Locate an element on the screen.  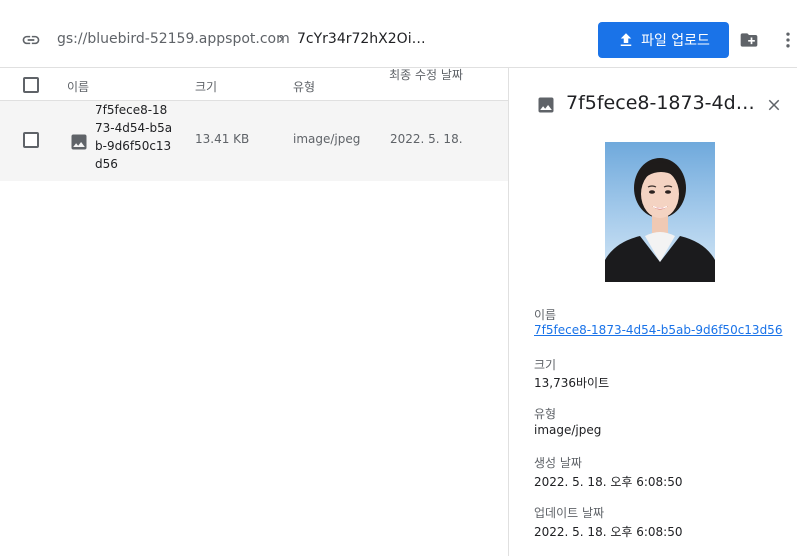
create-folder-icon is located at coordinates (749, 40).